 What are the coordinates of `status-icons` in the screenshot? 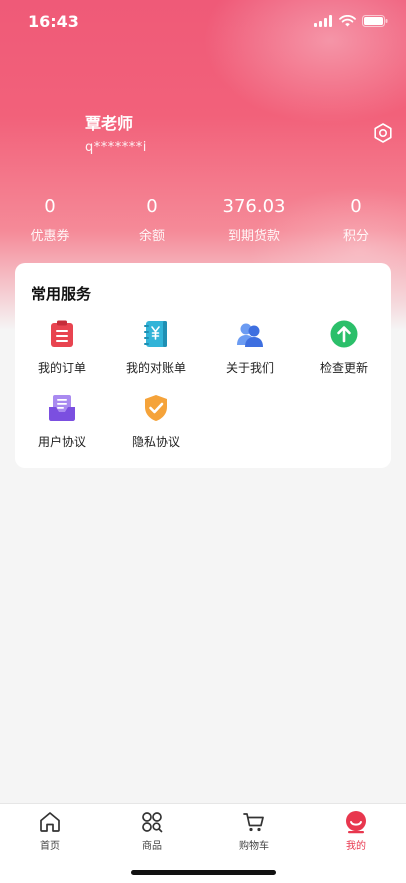 It's located at (351, 21).